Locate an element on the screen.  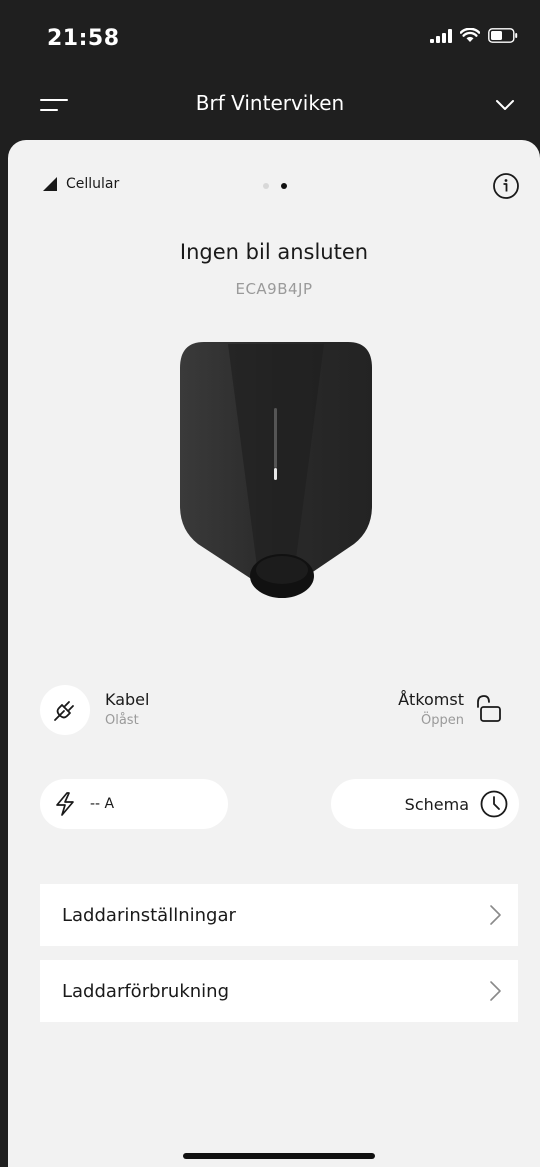
schedule-pill: Schema is located at coordinates (425, 804).